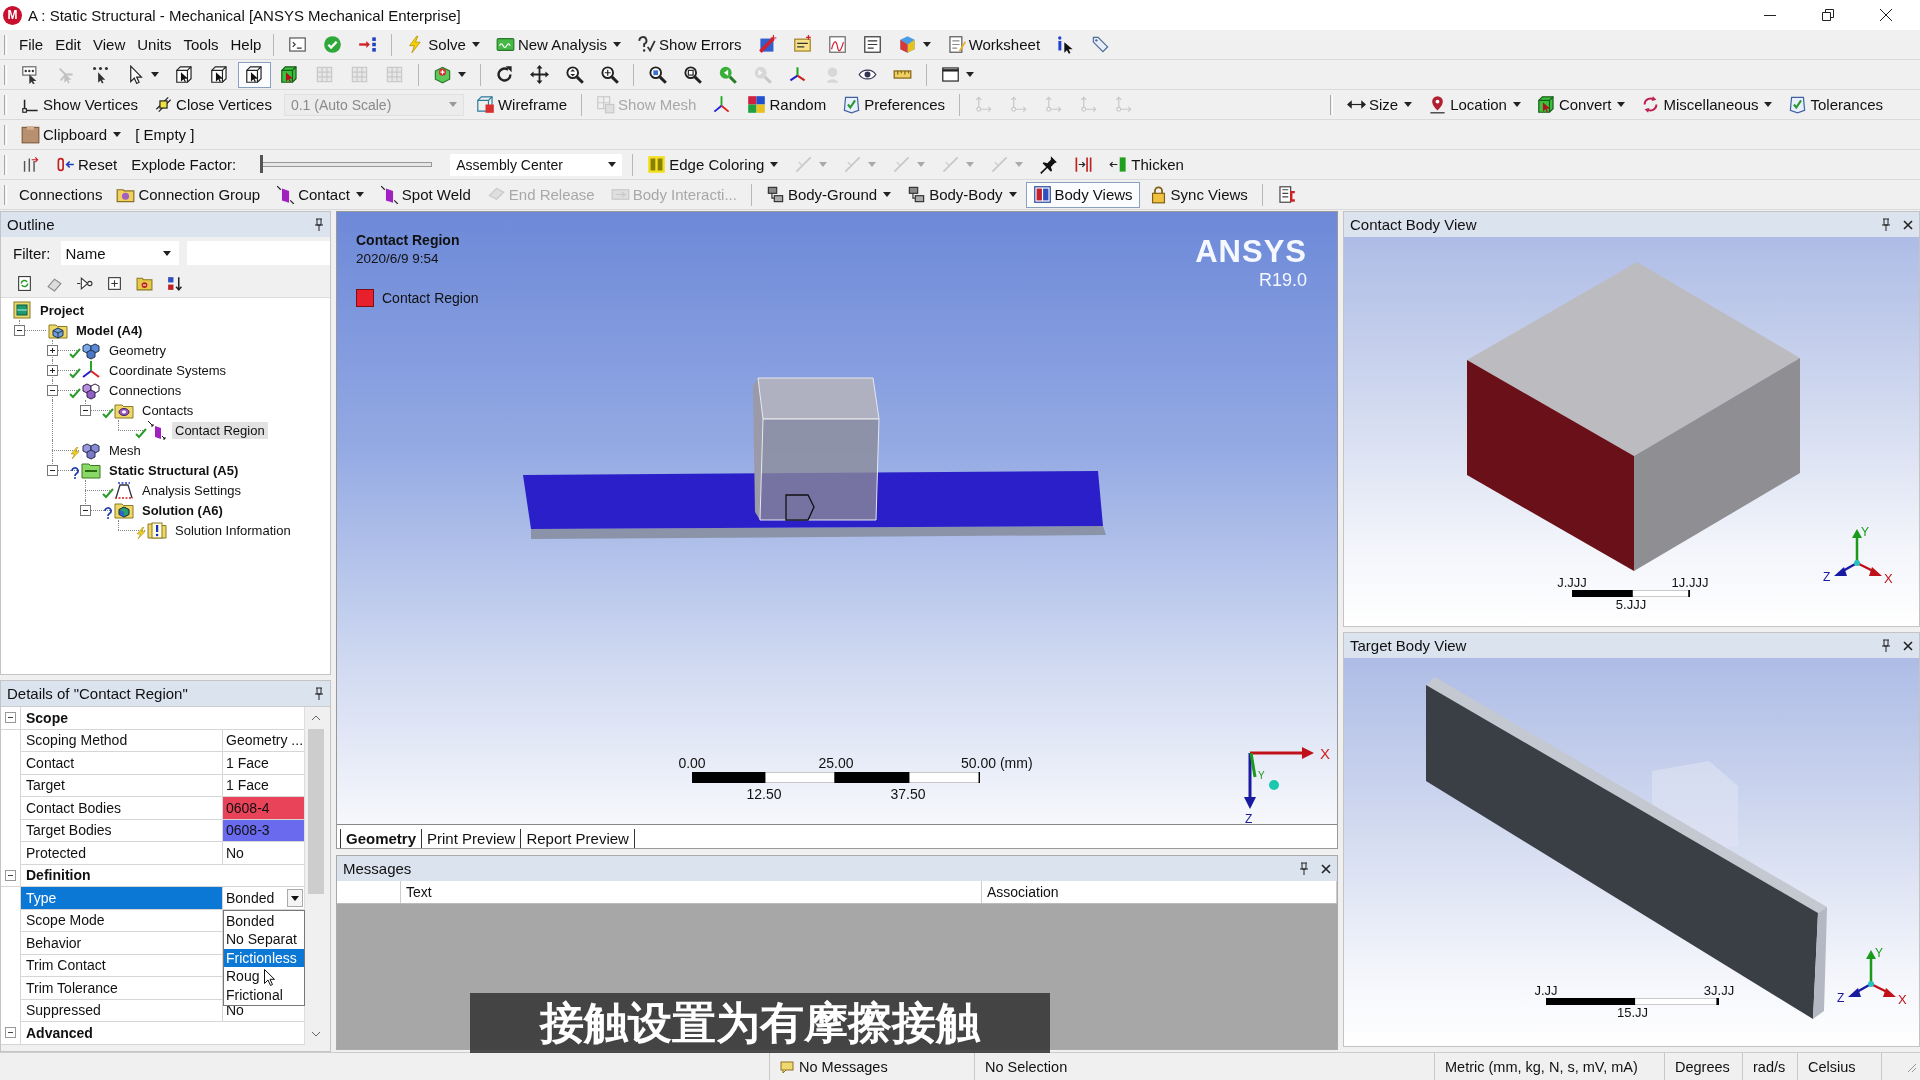 The width and height of the screenshot is (1920, 1080). I want to click on toolbar-button: Random, so click(787, 104).